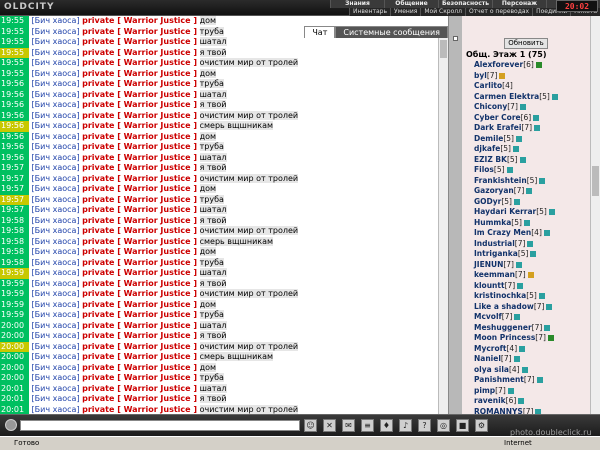 The width and height of the screenshot is (600, 450). Describe the element at coordinates (487, 202) in the screenshot. I see `user-name: GODyr` at that location.